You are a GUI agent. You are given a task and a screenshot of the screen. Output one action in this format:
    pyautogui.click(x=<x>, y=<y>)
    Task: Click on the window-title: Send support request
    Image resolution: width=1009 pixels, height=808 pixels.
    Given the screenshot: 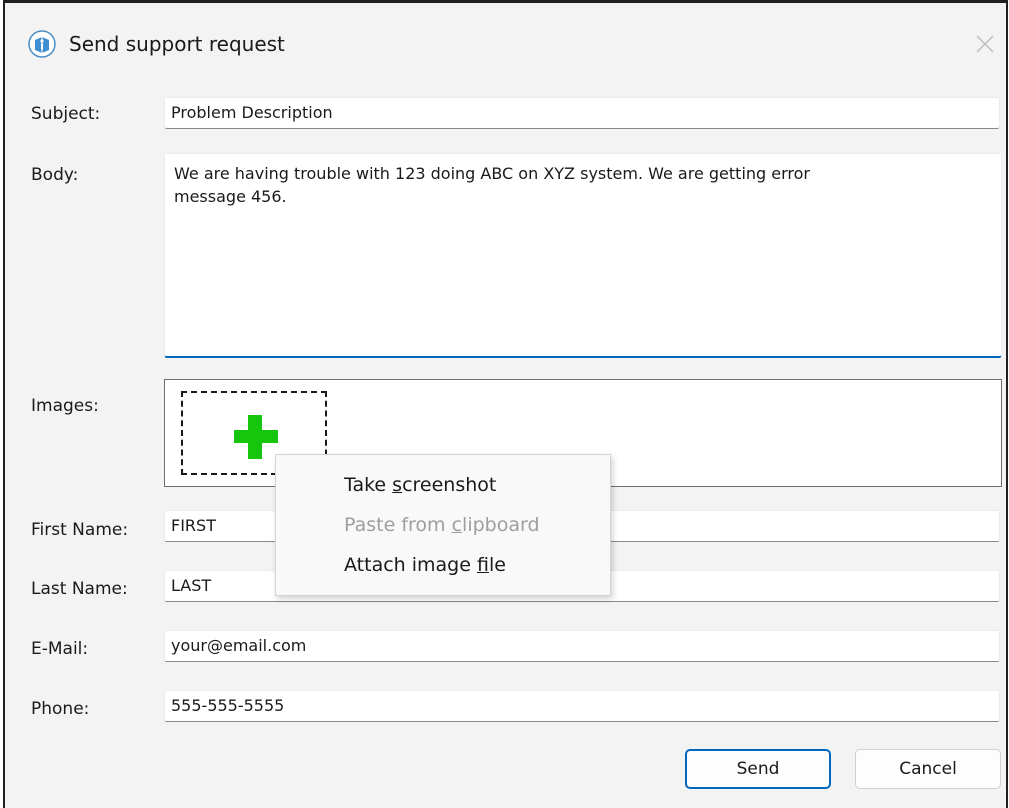 What is the action you would take?
    pyautogui.click(x=177, y=44)
    